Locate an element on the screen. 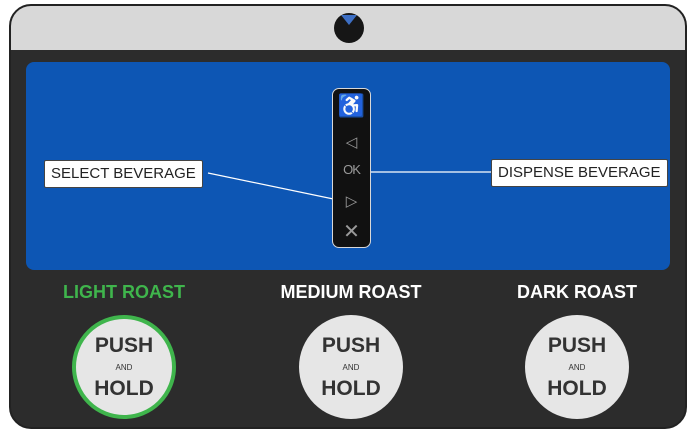 The width and height of the screenshot is (694, 431). triangle-left-icon: ◁ is located at coordinates (351, 142).